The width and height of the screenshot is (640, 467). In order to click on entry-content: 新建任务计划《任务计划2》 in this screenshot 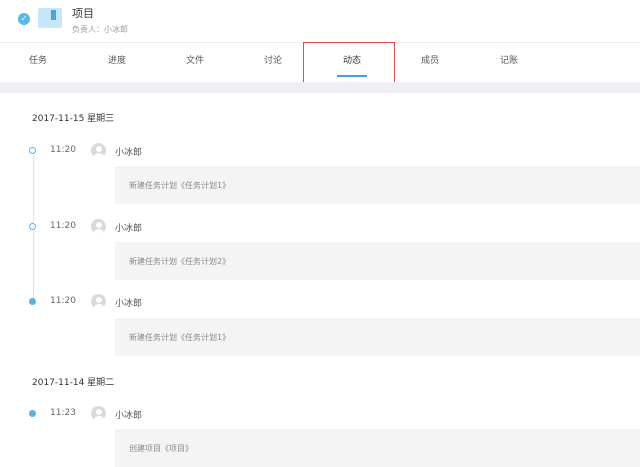, I will do `click(180, 261)`.